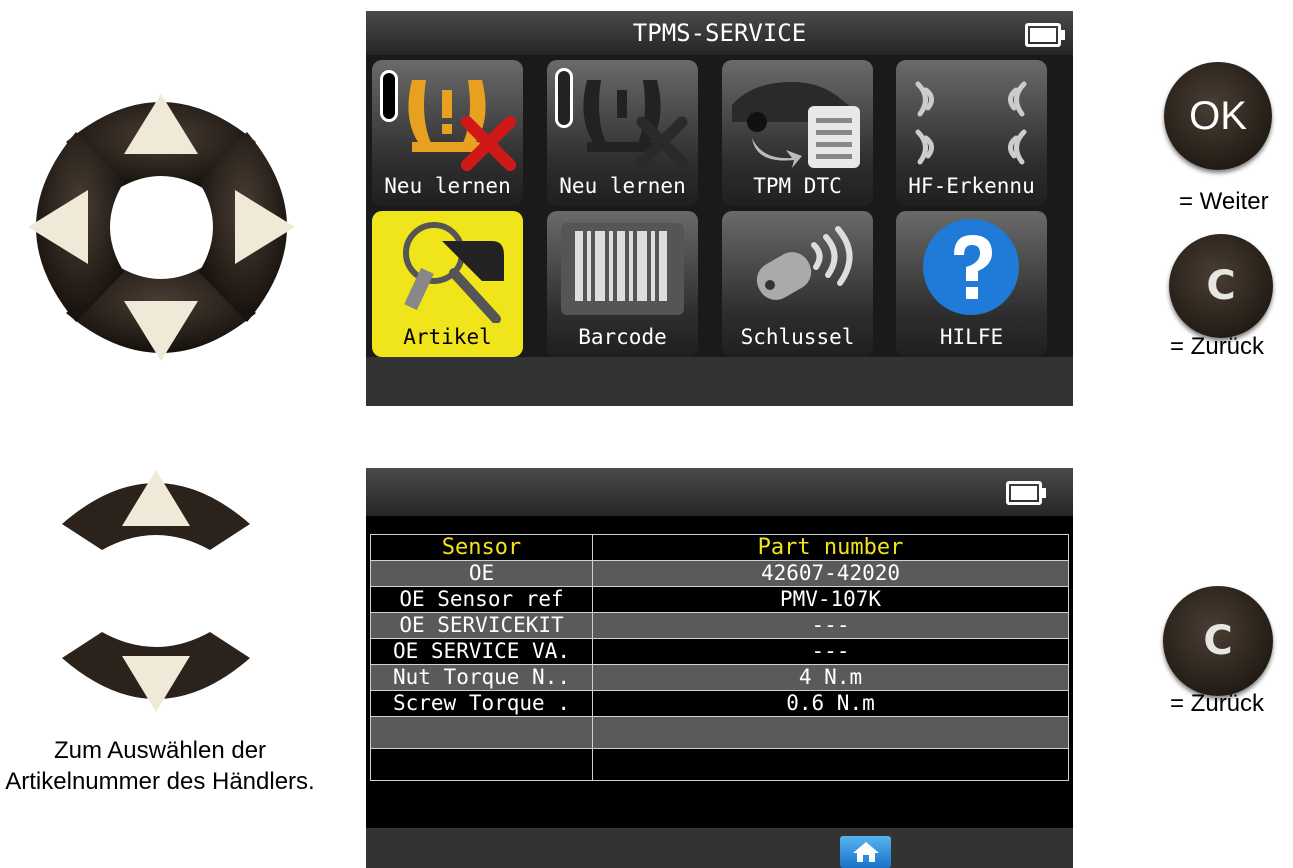  What do you see at coordinates (830, 599) in the screenshot?
I see `row-value: PMV-107K` at bounding box center [830, 599].